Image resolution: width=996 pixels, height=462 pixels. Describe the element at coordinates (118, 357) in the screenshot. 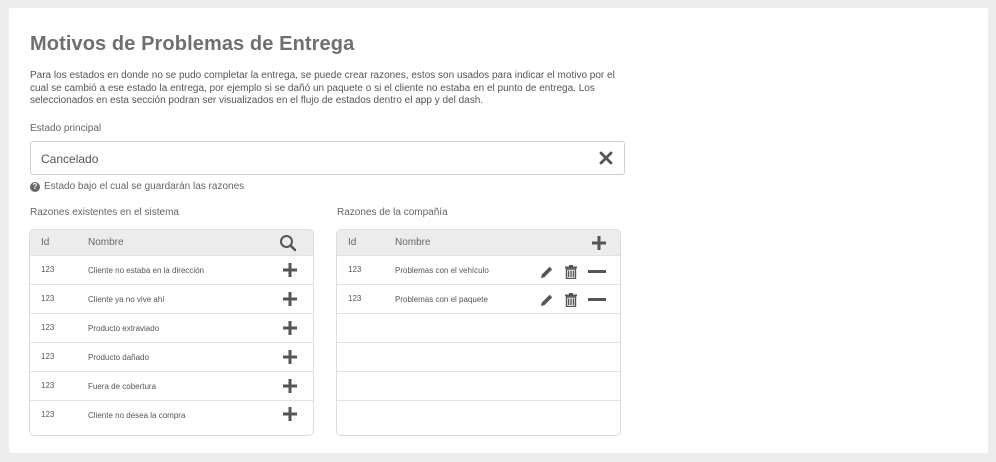

I see `row-name: Producto dañado` at that location.